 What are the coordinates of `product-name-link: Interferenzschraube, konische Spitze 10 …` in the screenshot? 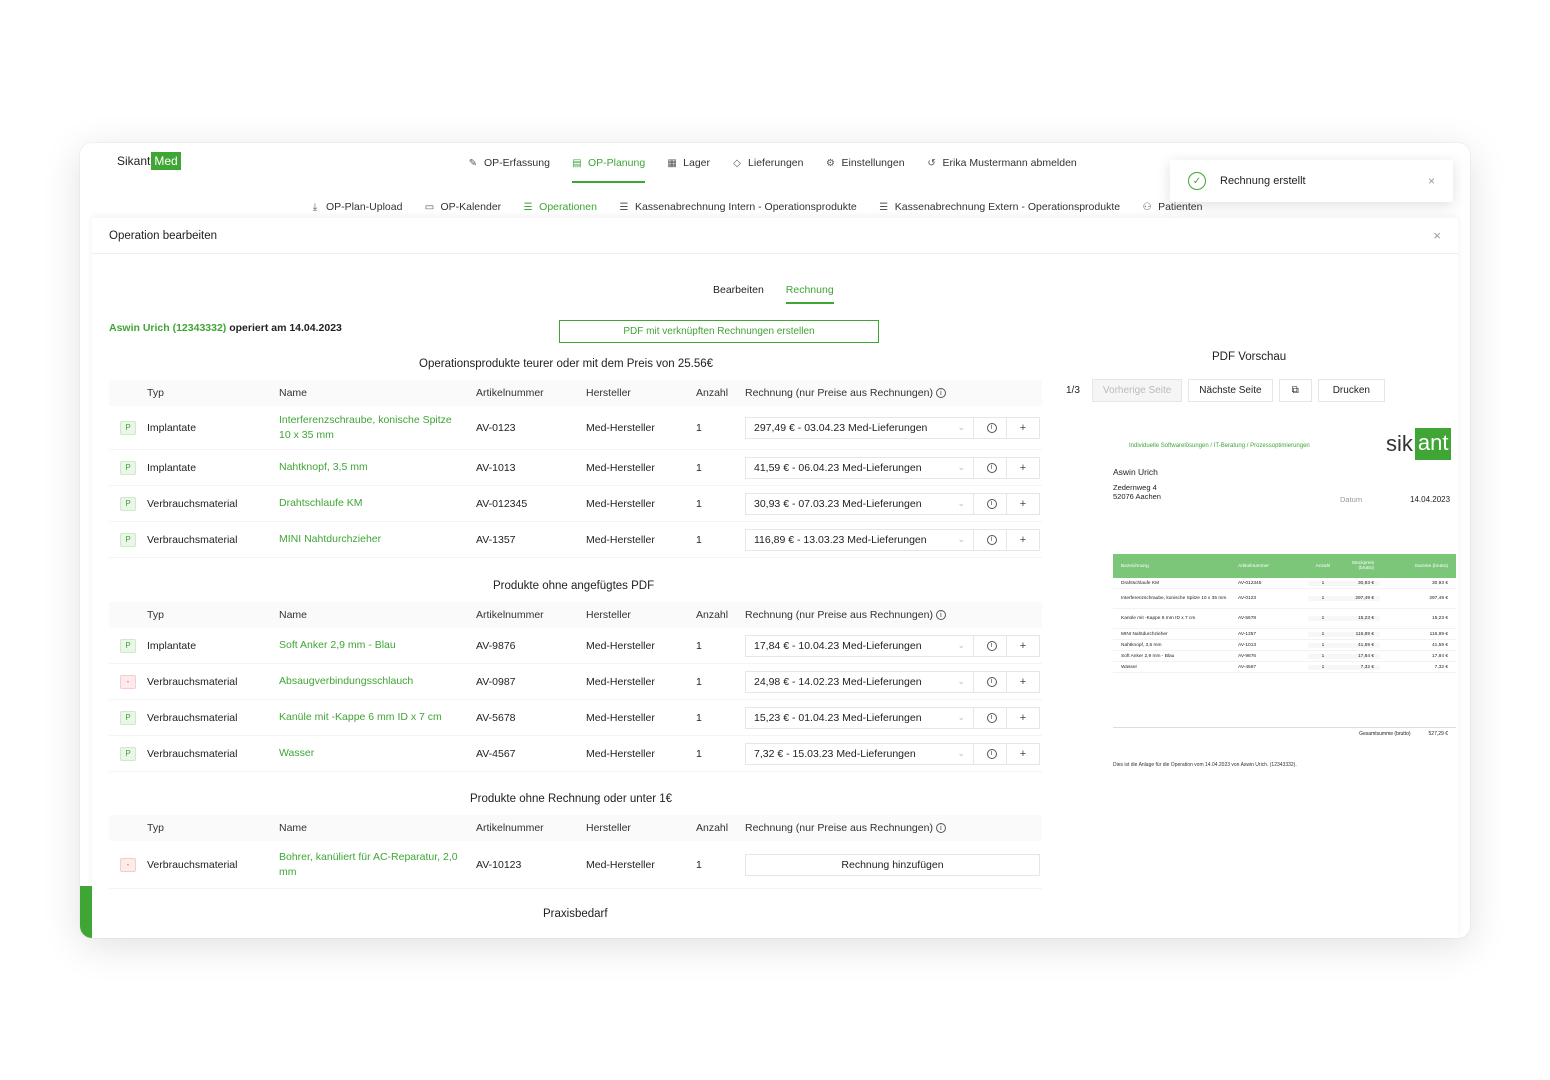 It's located at (365, 427).